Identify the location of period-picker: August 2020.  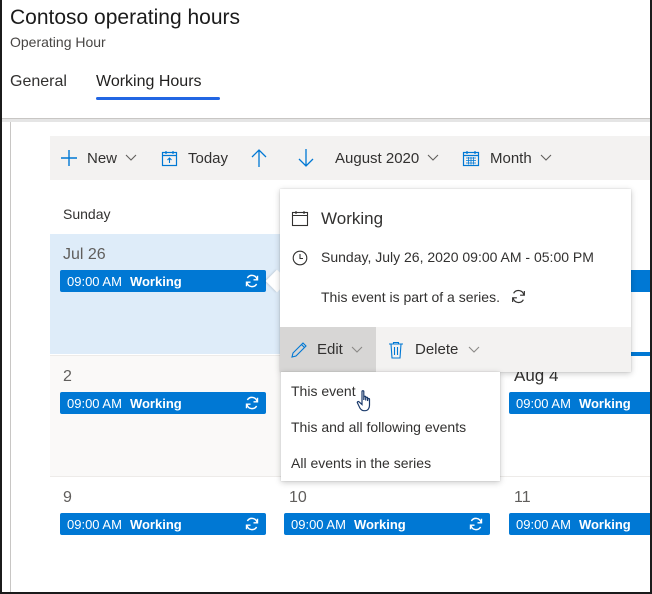
(387, 158).